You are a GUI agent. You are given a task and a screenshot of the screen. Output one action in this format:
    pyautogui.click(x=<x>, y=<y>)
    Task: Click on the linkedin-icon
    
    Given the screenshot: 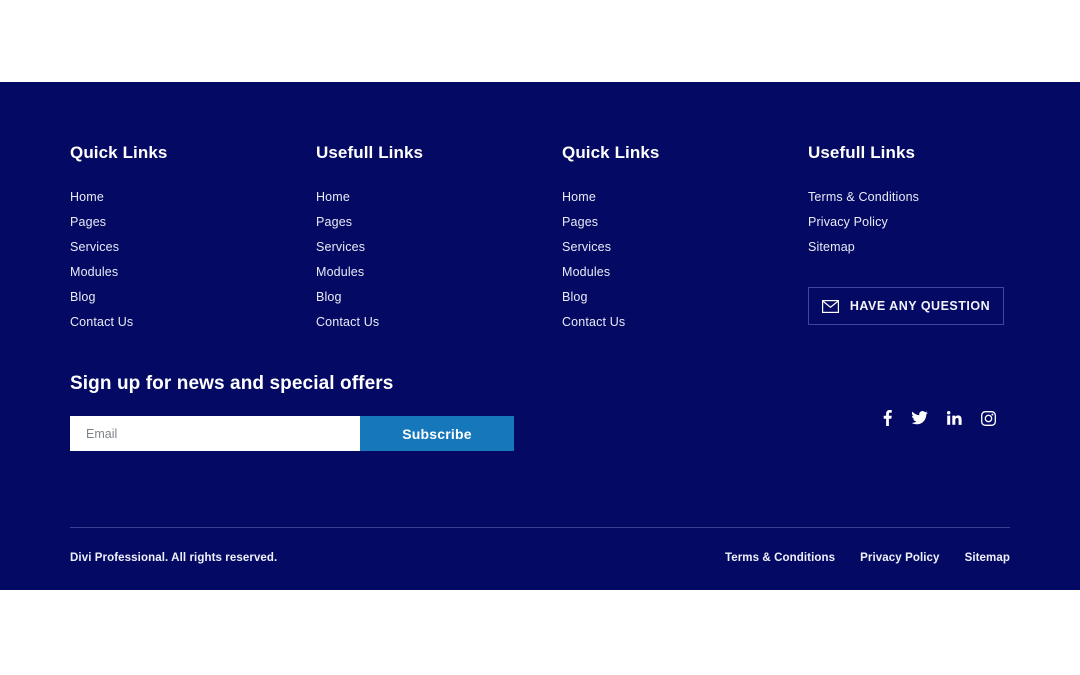 What is the action you would take?
    pyautogui.click(x=954, y=418)
    